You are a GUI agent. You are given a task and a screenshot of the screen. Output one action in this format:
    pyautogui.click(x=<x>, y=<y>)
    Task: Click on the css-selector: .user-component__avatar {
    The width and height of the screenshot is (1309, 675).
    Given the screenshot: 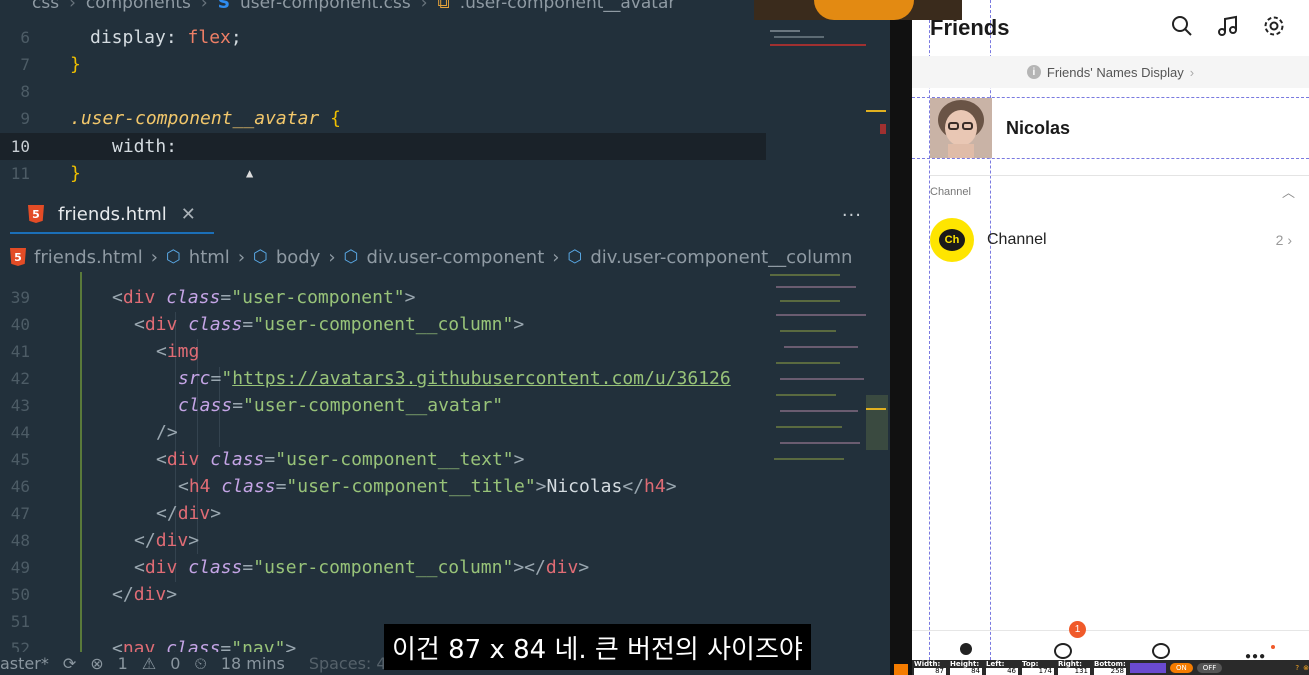 What is the action you would take?
    pyautogui.click(x=205, y=118)
    